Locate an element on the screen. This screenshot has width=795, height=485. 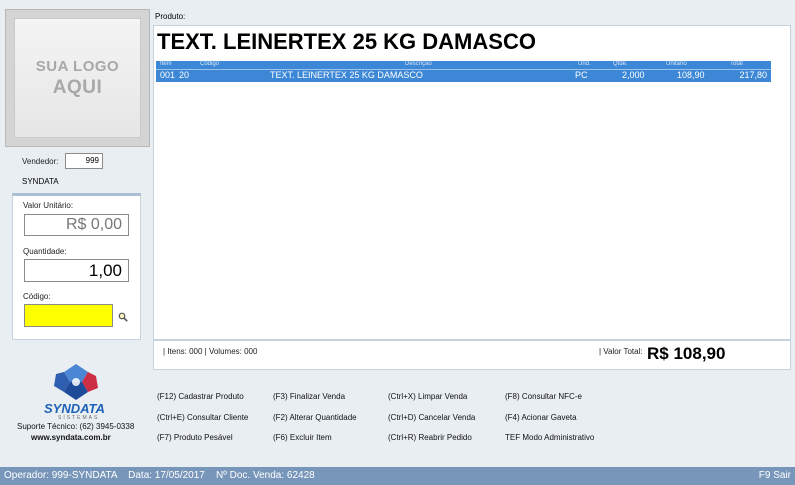
col-header-total: Total is located at coordinates (736, 64).